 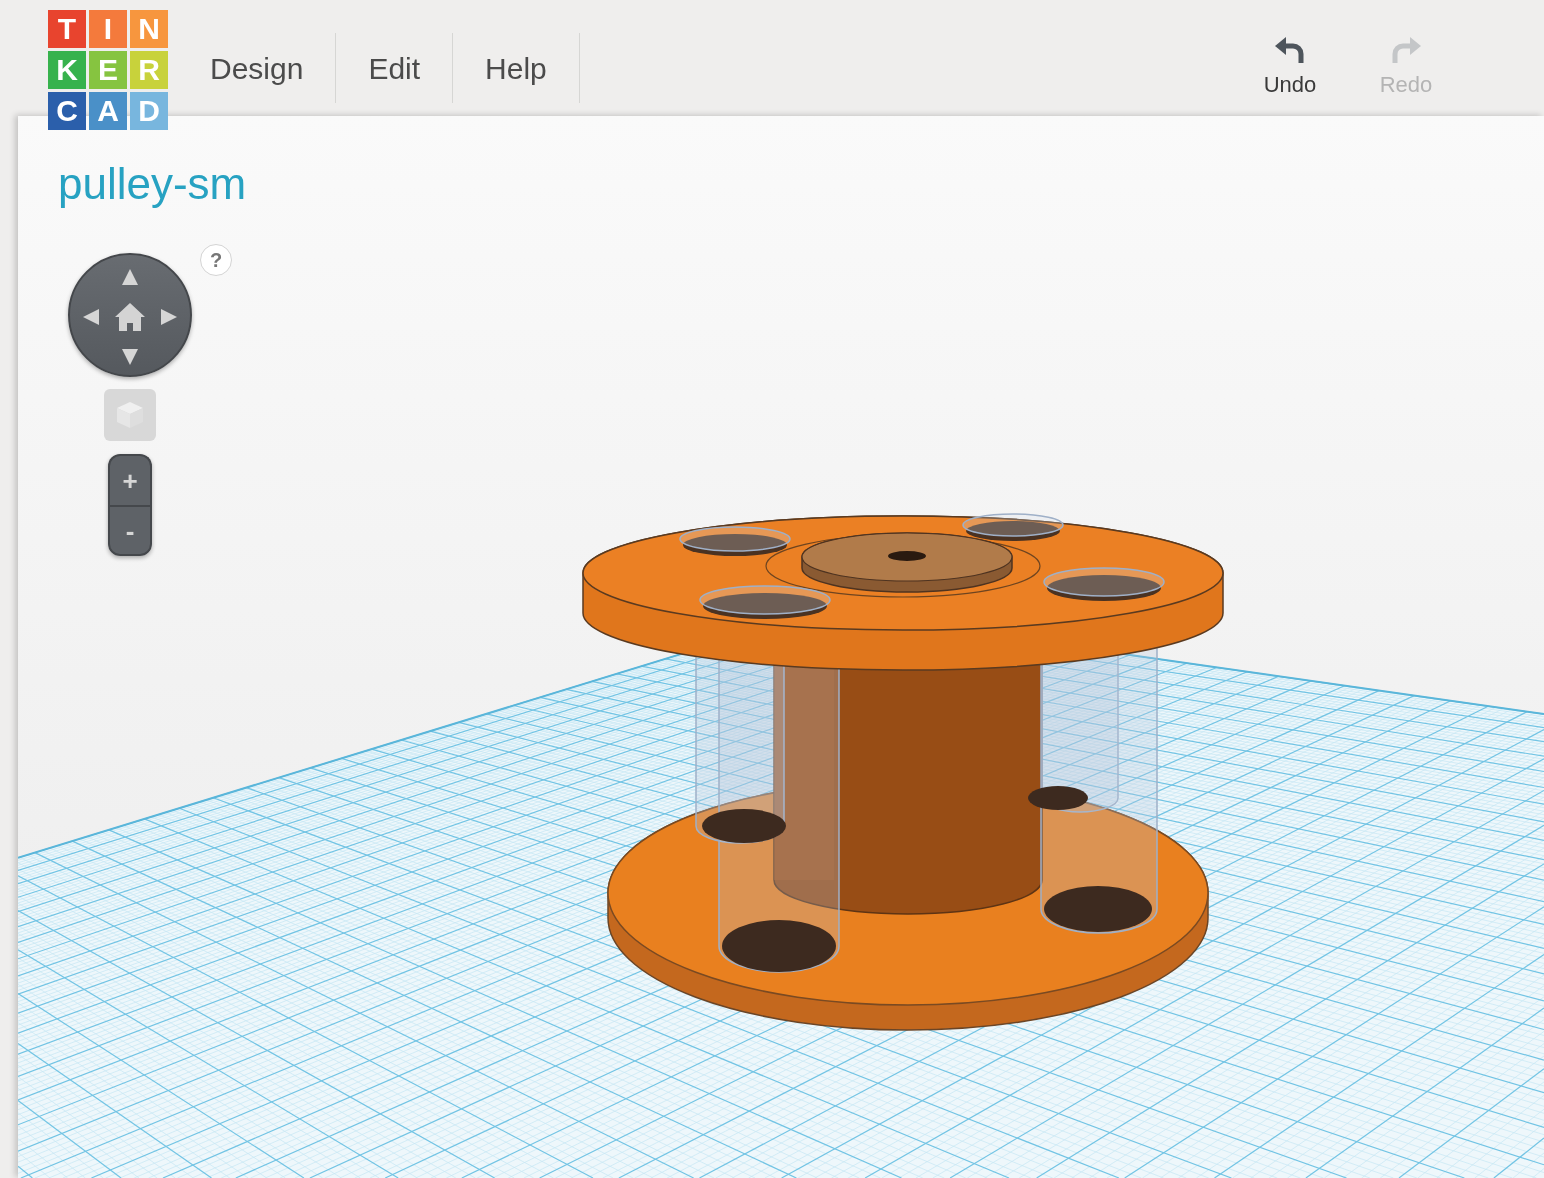 I want to click on cube-icon, so click(x=130, y=415).